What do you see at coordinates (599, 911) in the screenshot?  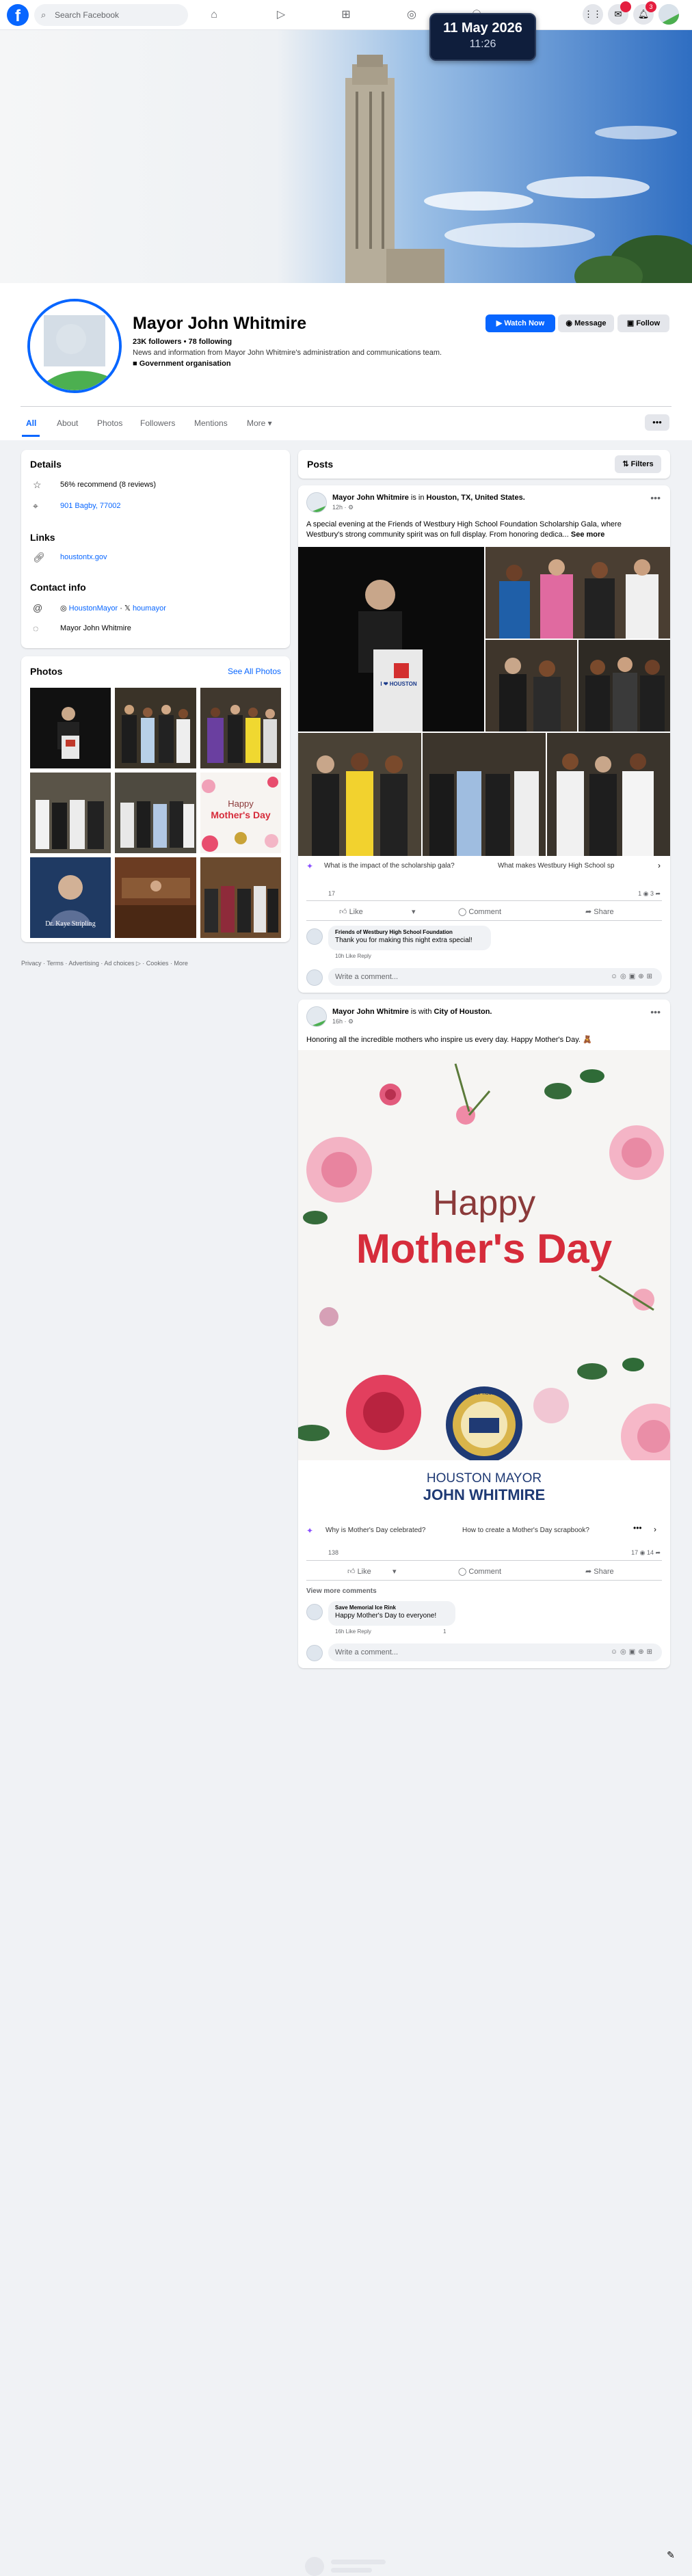 I see `post1-share-button: ➦ Share` at bounding box center [599, 911].